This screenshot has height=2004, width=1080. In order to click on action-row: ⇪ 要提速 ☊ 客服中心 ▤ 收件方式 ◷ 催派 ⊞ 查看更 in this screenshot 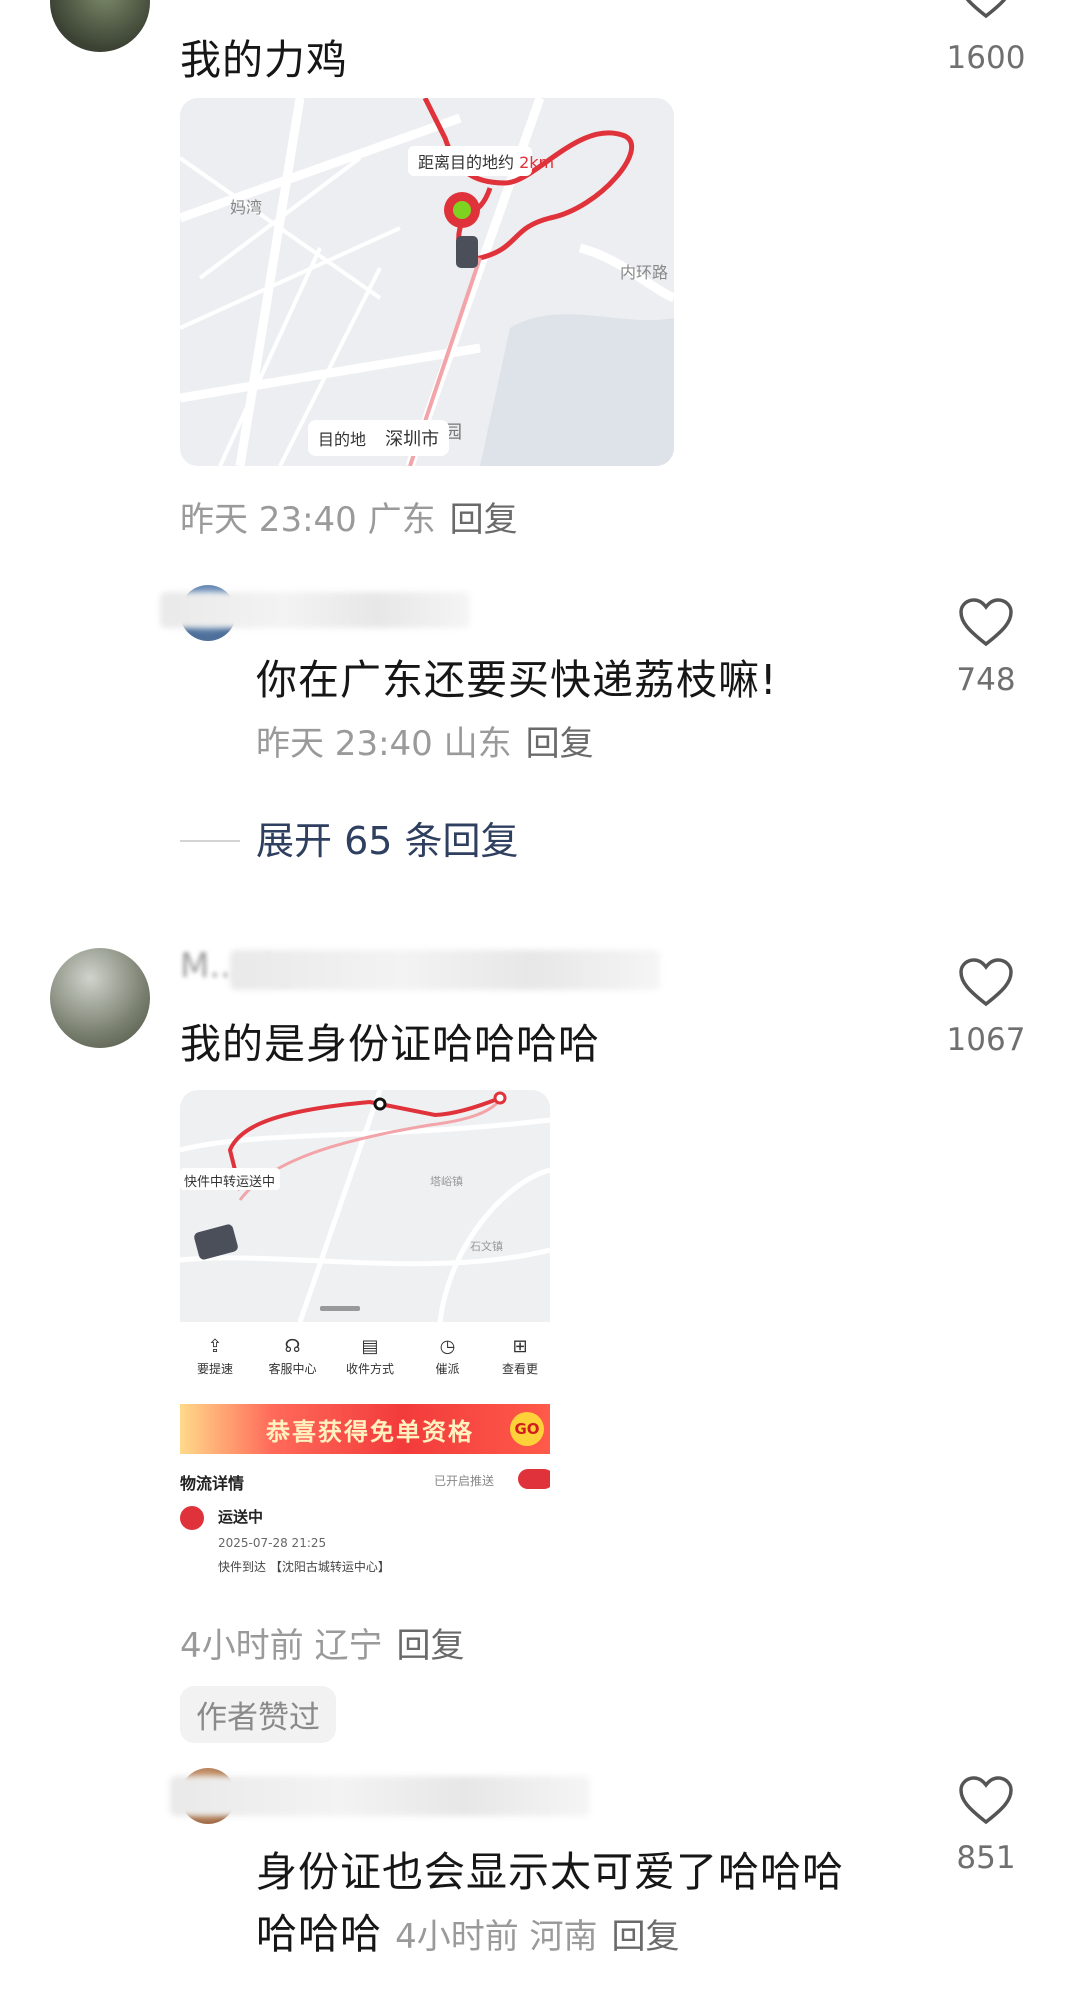, I will do `click(365, 1364)`.